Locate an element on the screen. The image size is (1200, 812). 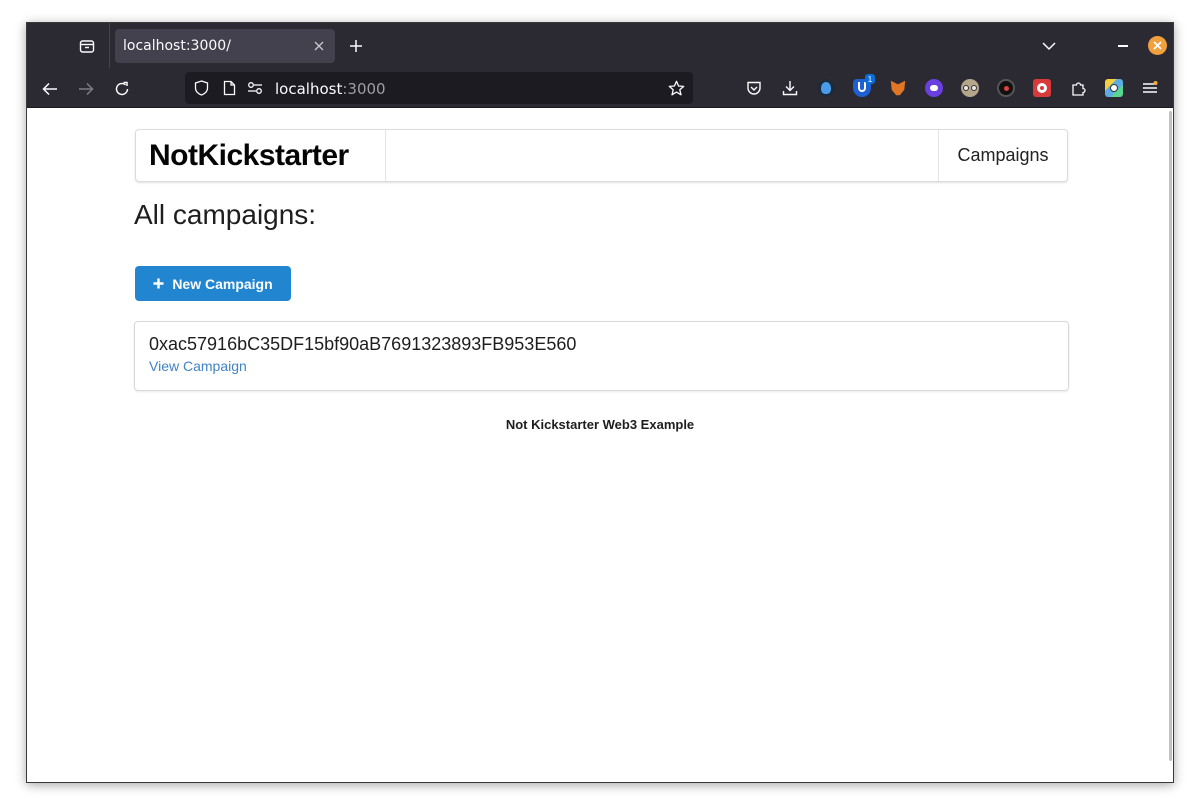
new-campaign-button: New Campaign is located at coordinates (213, 283).